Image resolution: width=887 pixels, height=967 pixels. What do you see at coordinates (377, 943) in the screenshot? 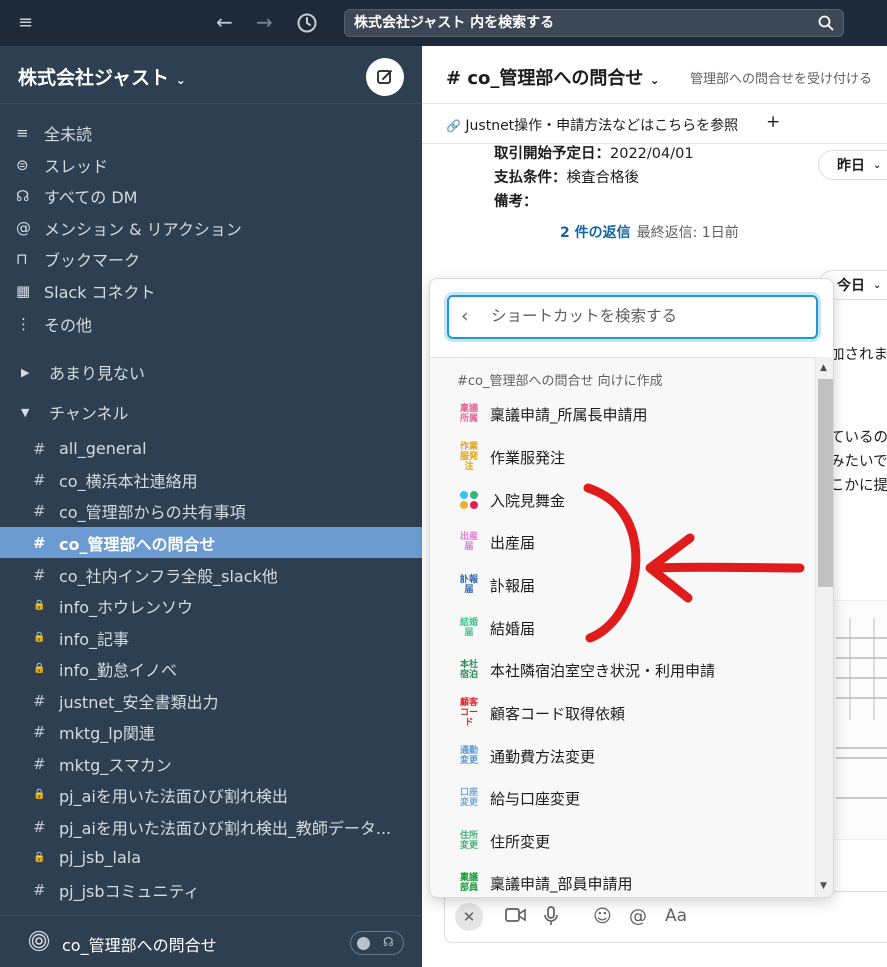
I see `huddle-toggle: ☊` at bounding box center [377, 943].